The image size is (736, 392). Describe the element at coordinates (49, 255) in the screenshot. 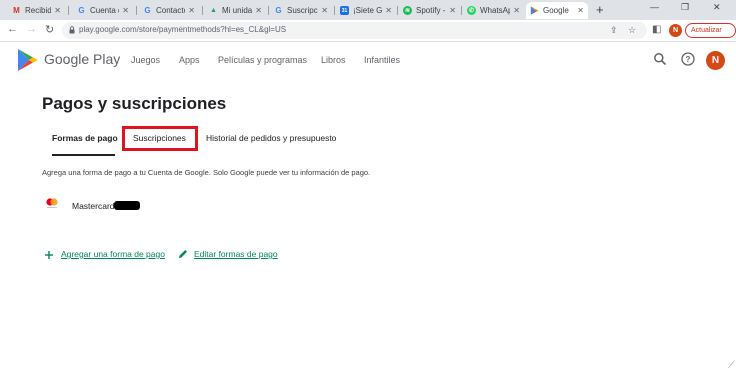

I see `add-icon` at that location.